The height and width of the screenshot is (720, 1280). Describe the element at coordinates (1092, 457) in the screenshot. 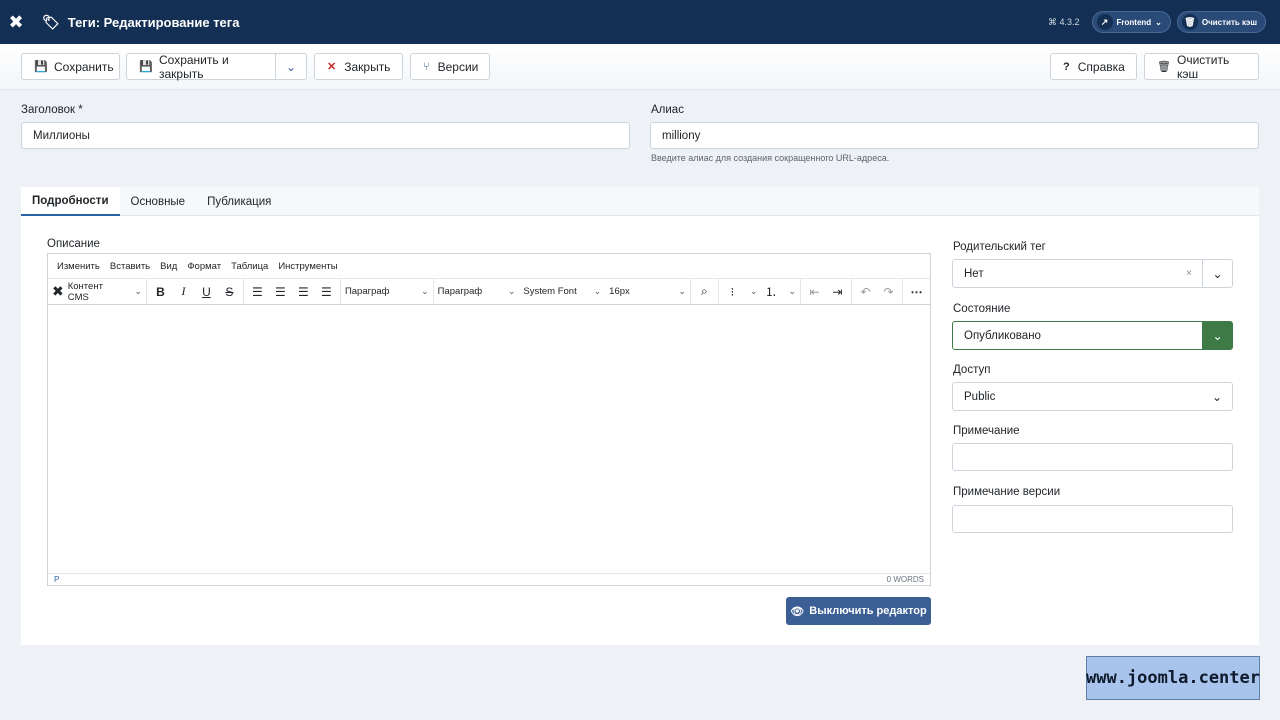

I see `note-input` at that location.